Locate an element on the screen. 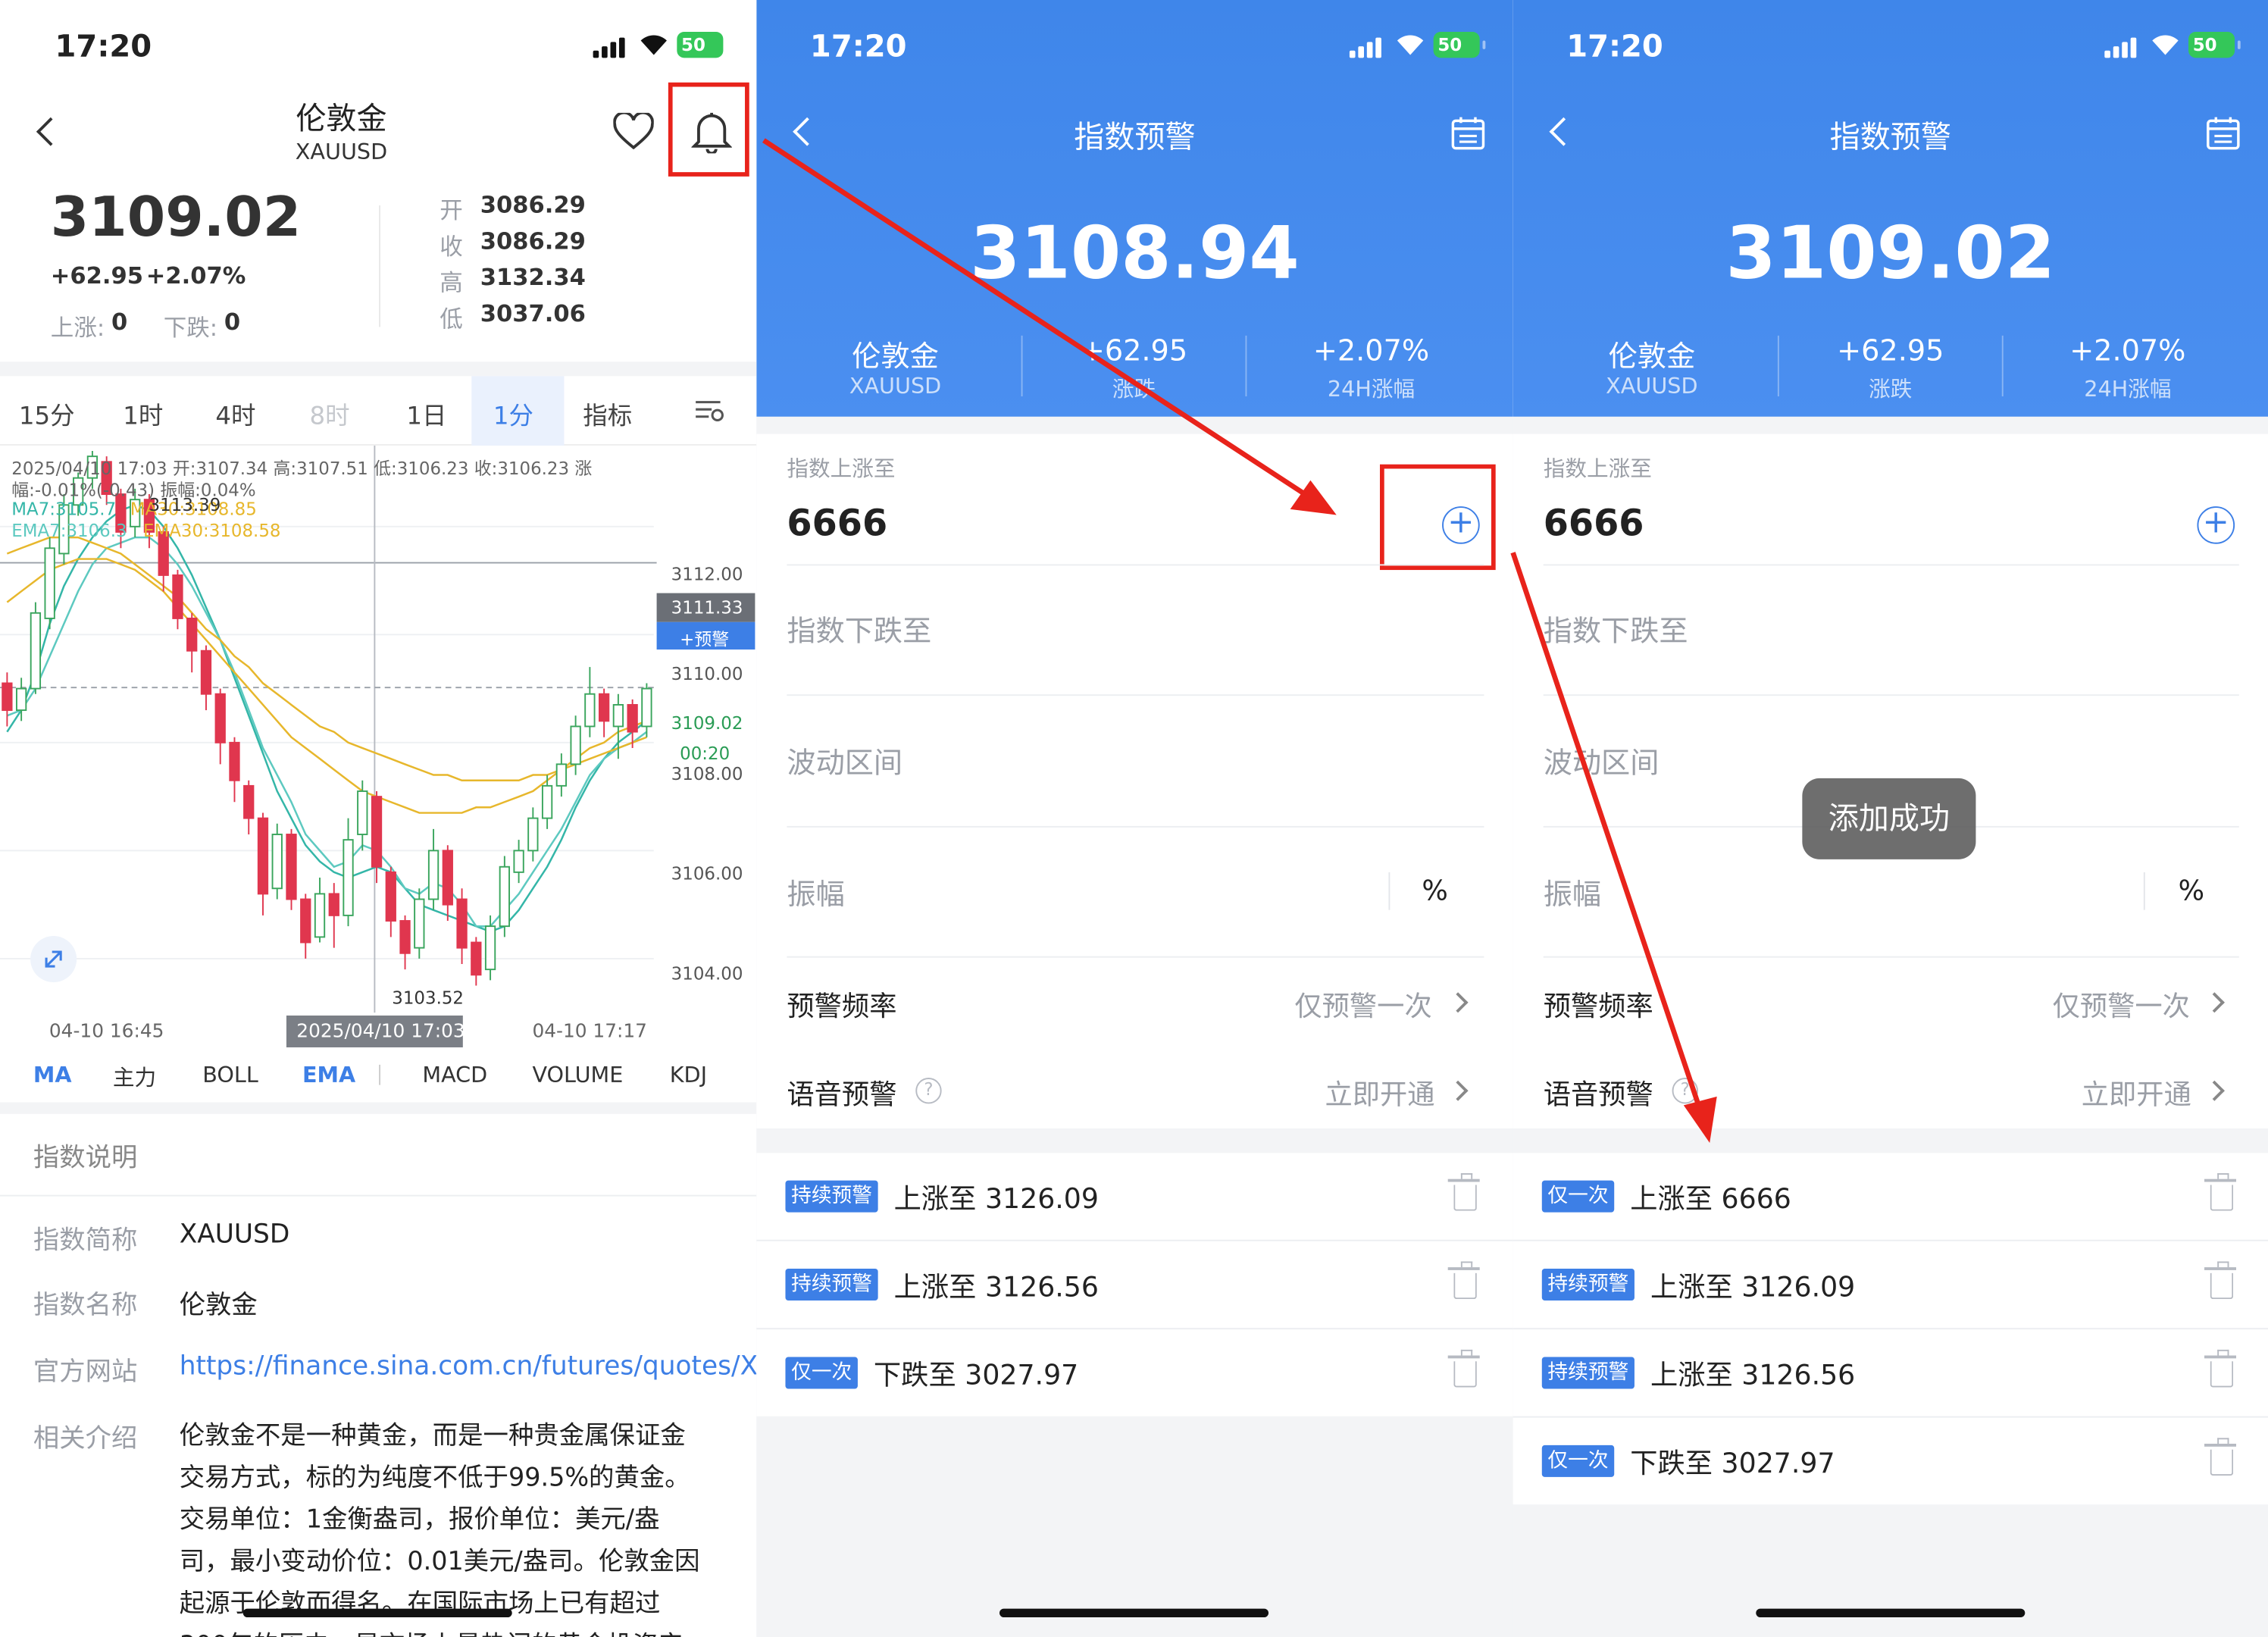 Image resolution: width=2268 pixels, height=1637 pixels. arrow-add-to-list is located at coordinates (1609, 839).